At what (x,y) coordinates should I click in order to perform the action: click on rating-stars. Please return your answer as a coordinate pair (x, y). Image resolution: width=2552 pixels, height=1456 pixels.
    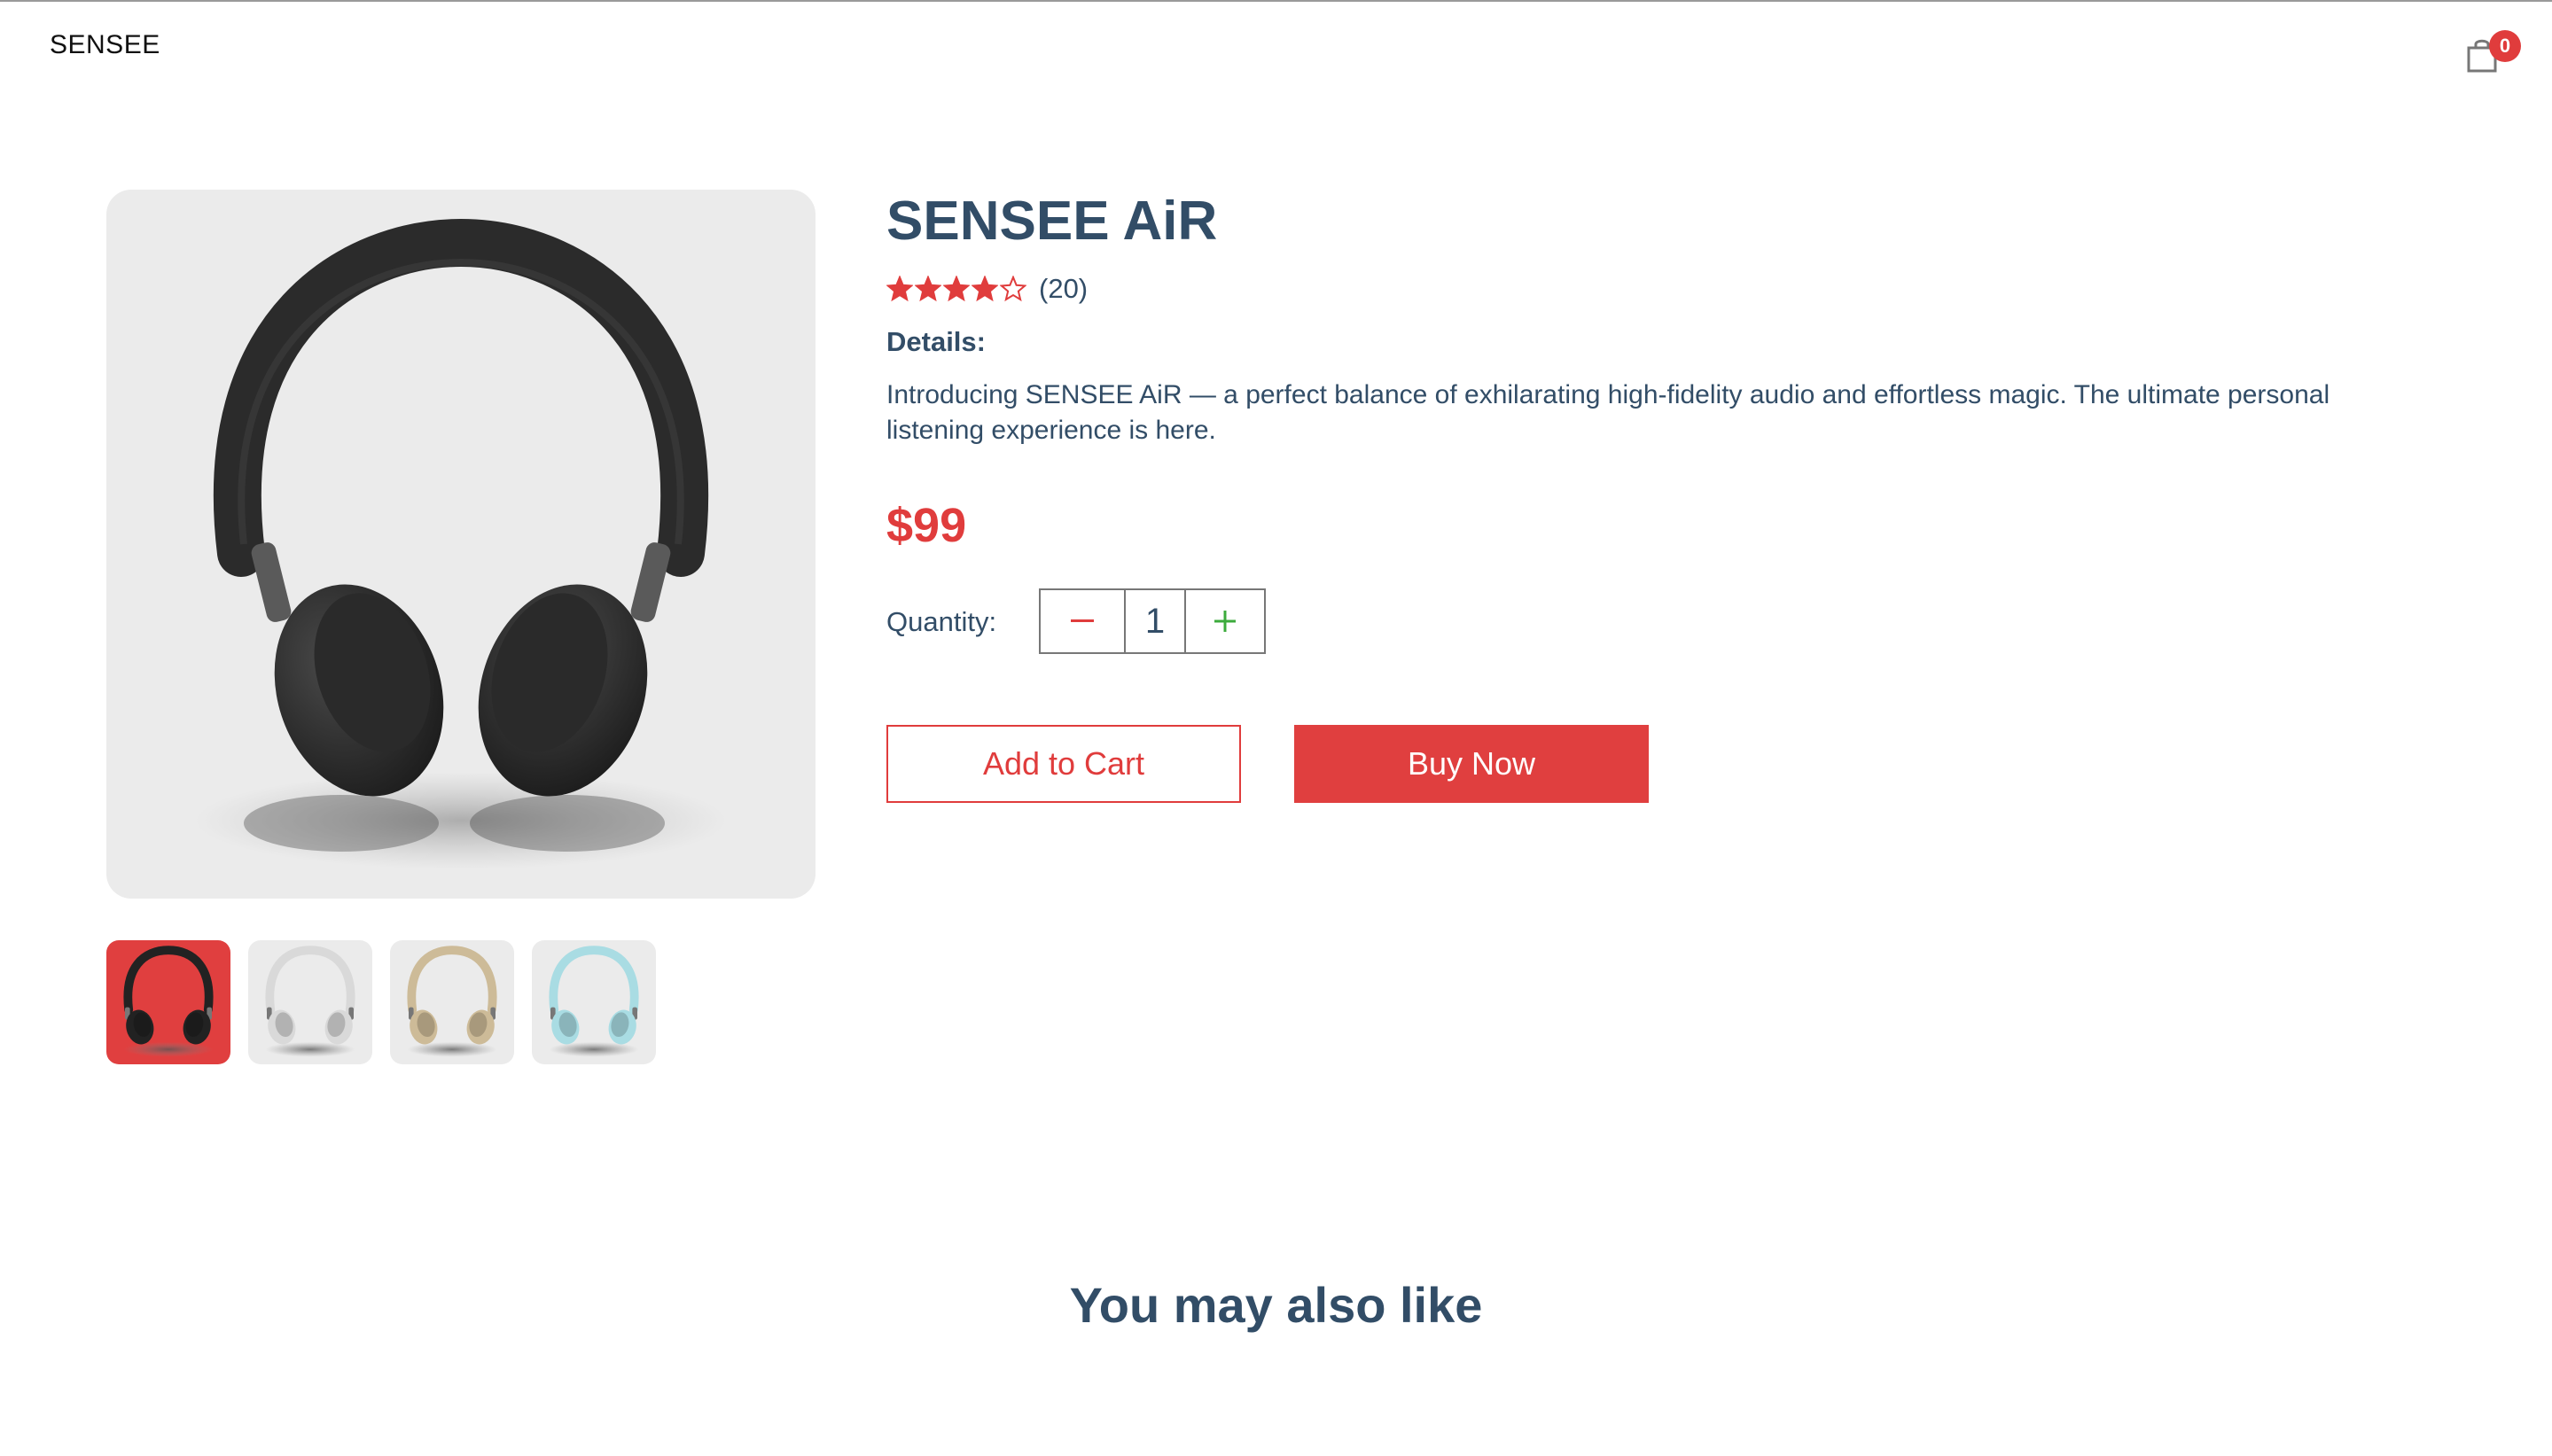
    Looking at the image, I should click on (957, 289).